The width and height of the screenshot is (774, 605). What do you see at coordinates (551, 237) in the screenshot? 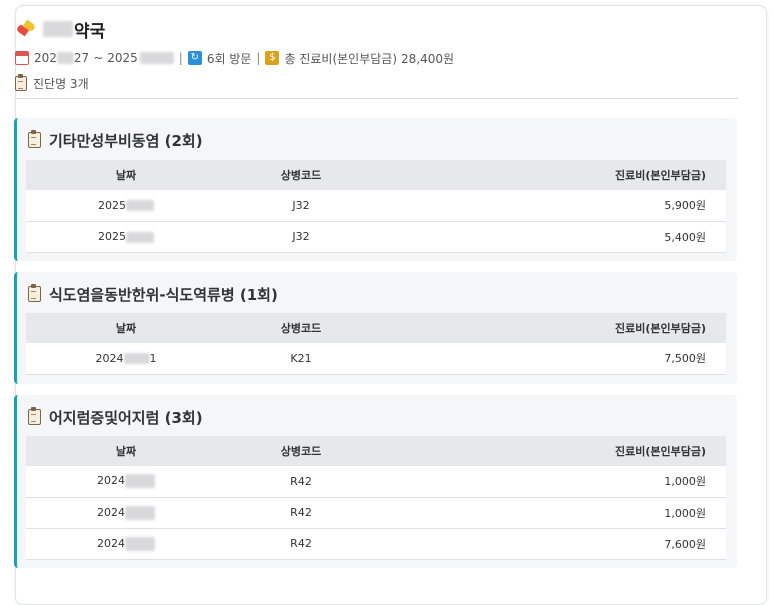
I see `cell-amount: 5,400원` at bounding box center [551, 237].